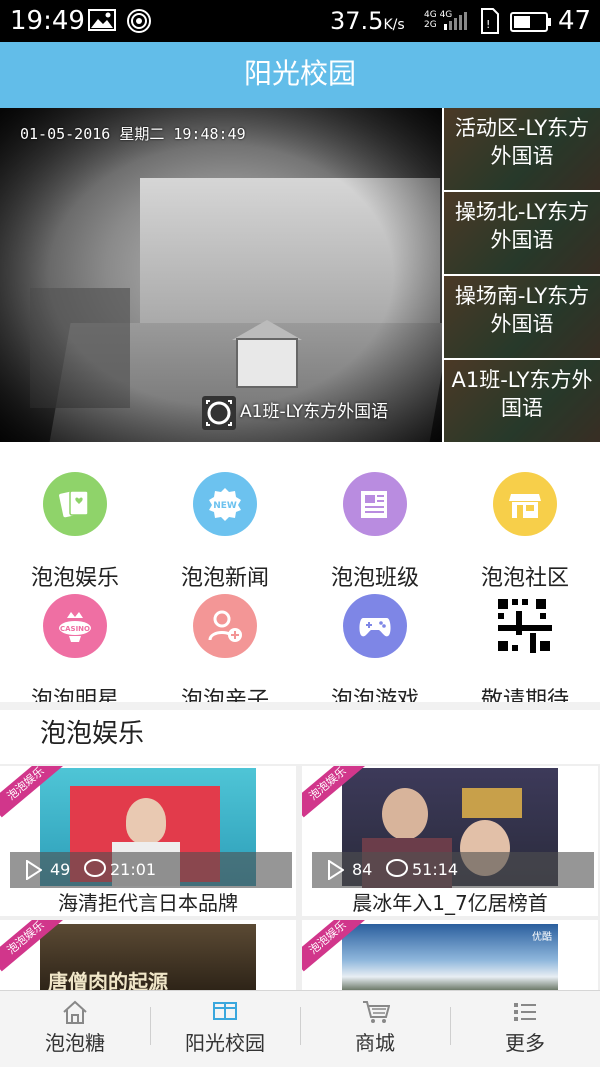 The width and height of the screenshot is (600, 1067). I want to click on grid-item-label: 泡泡班级, so click(374, 578).